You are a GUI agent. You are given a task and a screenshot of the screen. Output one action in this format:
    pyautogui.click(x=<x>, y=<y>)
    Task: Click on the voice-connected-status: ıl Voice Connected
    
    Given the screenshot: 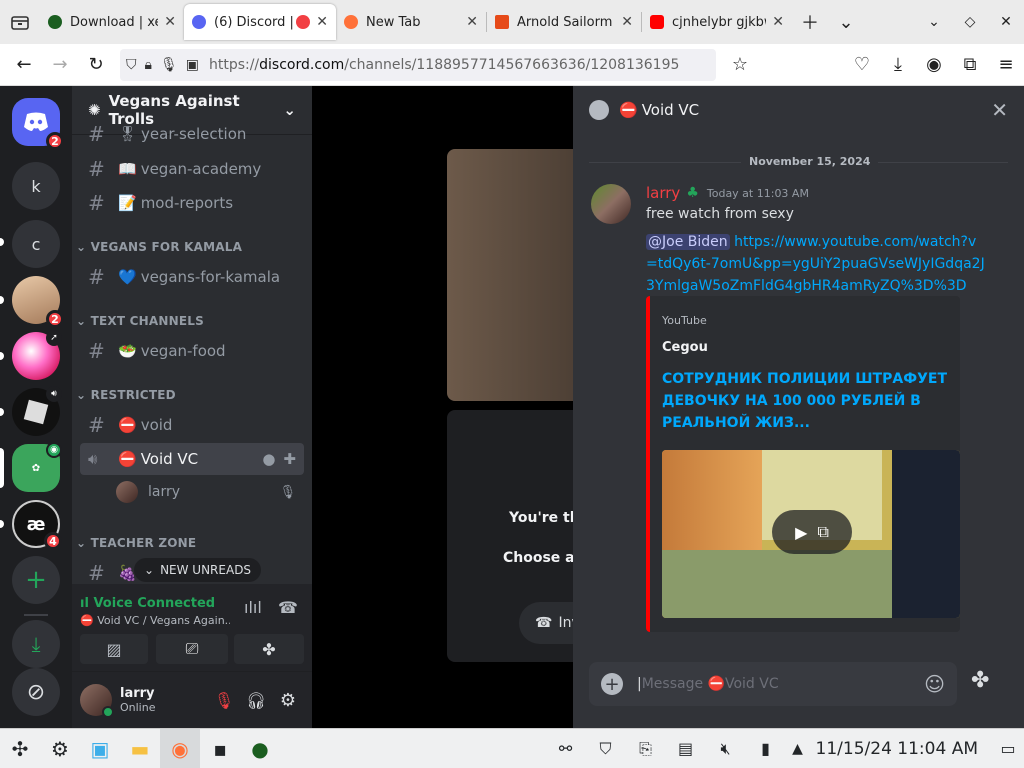 What is the action you would take?
    pyautogui.click(x=147, y=603)
    